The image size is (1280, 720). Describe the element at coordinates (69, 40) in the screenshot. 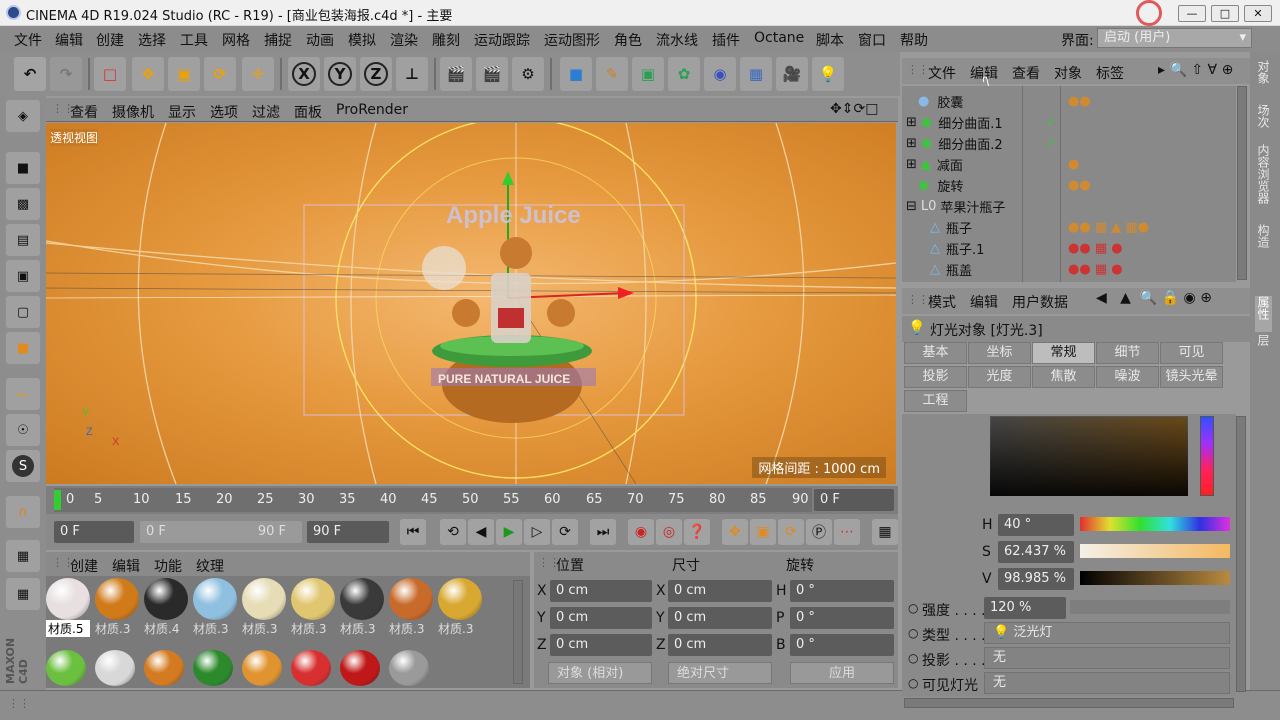

I see `menu-edit: 编辑` at that location.